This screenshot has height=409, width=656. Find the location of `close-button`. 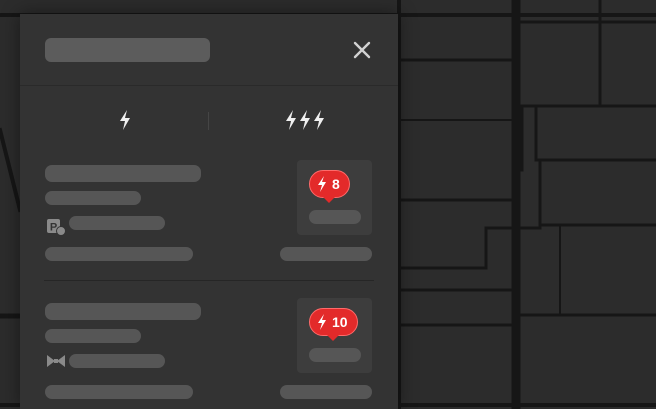

close-button is located at coordinates (362, 50).